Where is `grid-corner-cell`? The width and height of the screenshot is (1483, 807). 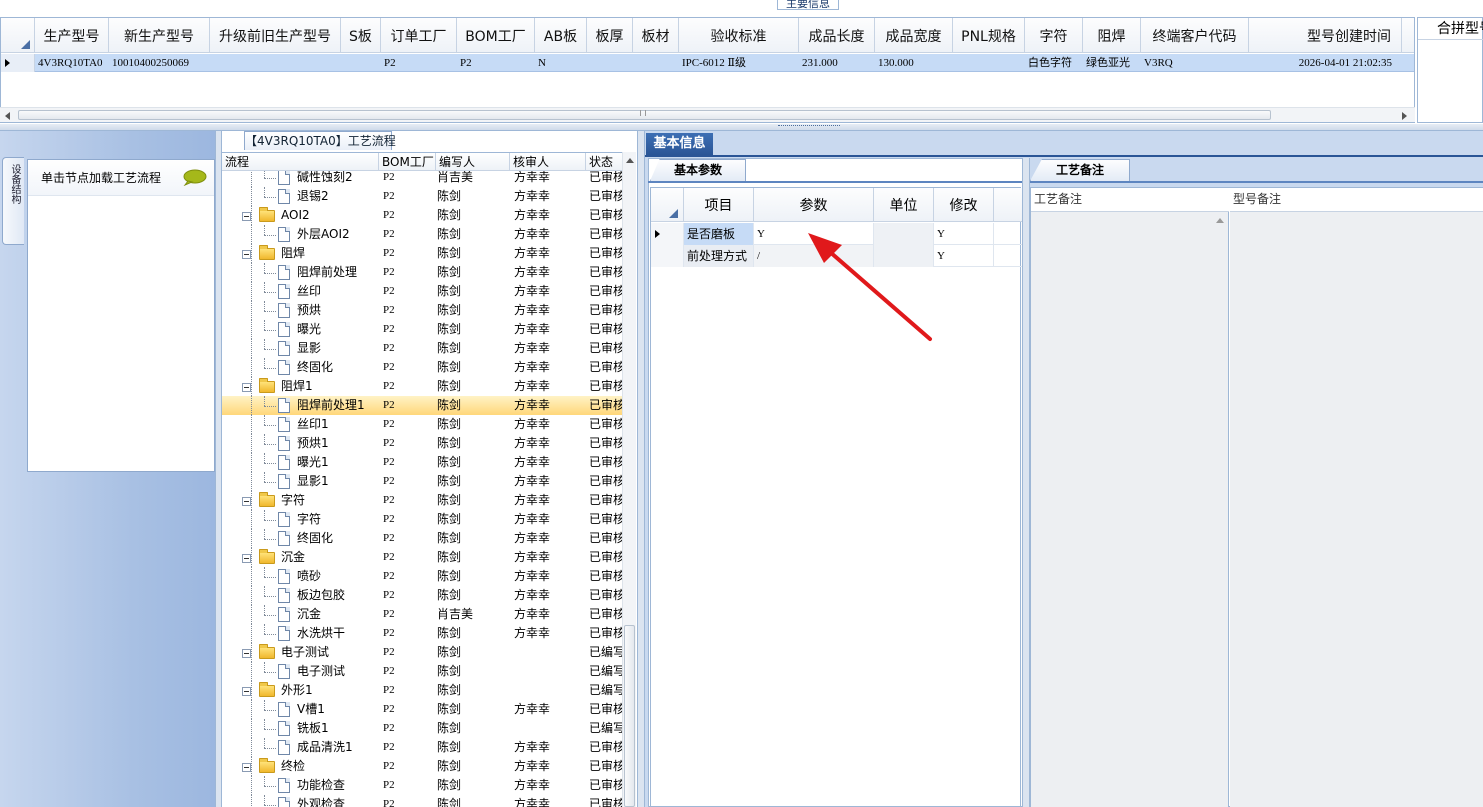 grid-corner-cell is located at coordinates (18, 35).